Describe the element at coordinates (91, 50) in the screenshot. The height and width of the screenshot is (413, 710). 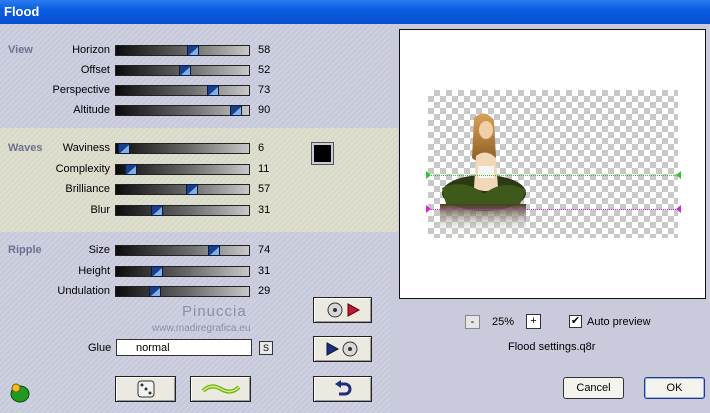
I see `slider-label-horizon: Horizon` at that location.